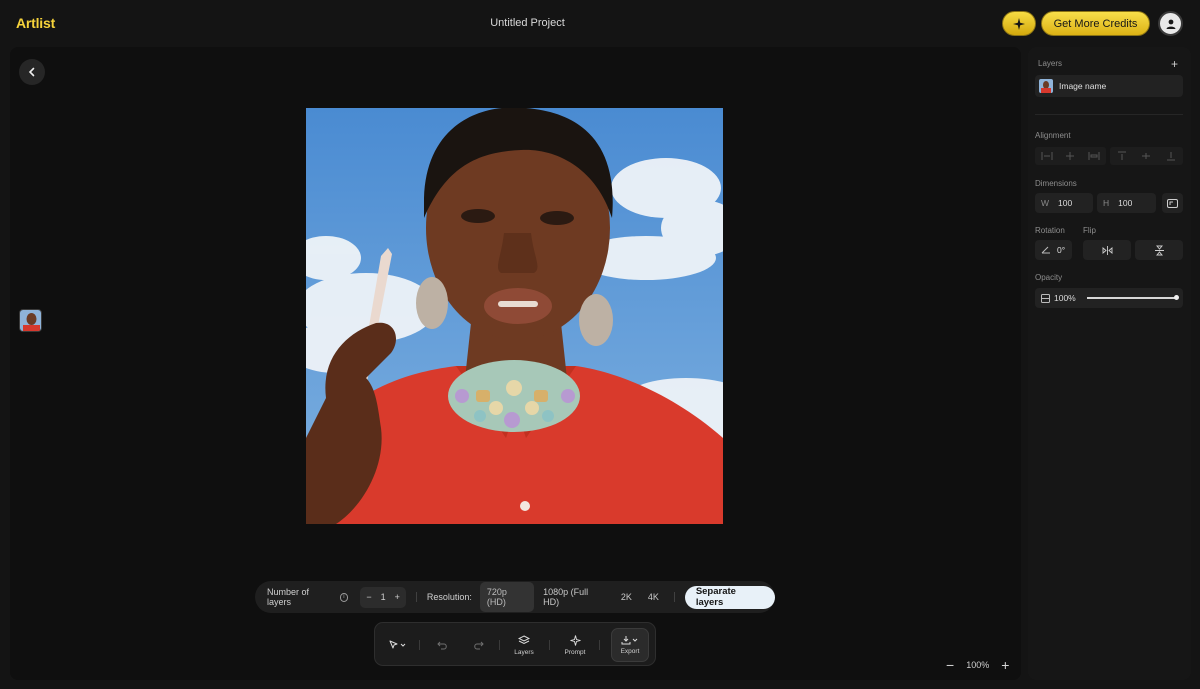  I want to click on aspect-lock-button, so click(1172, 203).